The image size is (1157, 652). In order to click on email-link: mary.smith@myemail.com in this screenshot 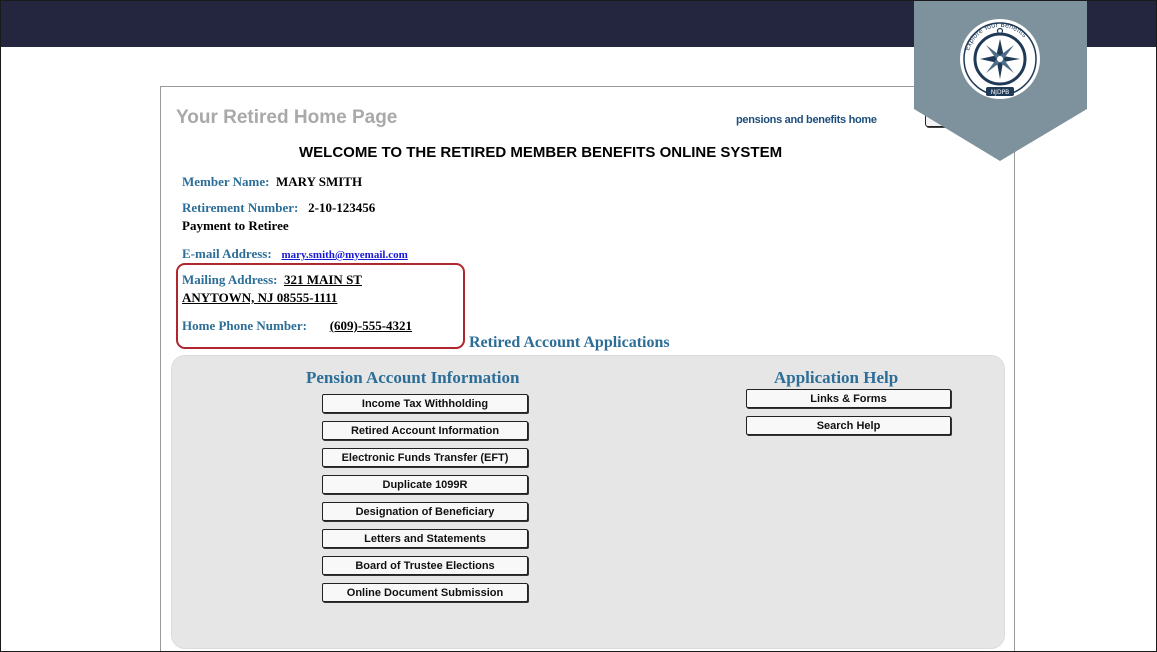, I will do `click(344, 255)`.